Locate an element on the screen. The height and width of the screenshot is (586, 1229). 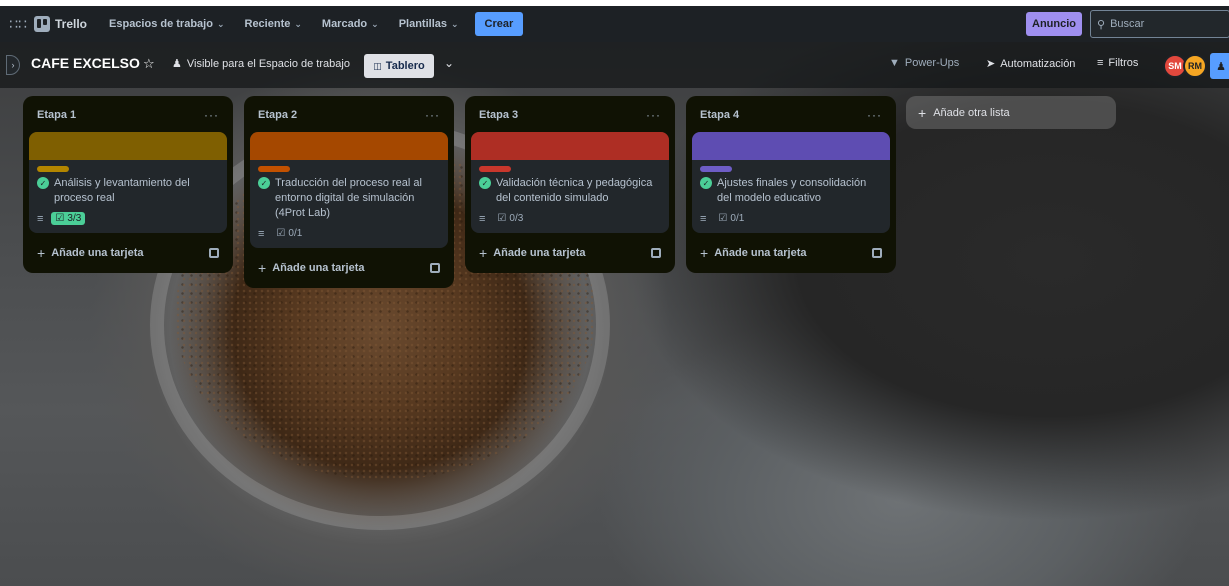
nav-templates: Plantillas ⌄ is located at coordinates (429, 24).